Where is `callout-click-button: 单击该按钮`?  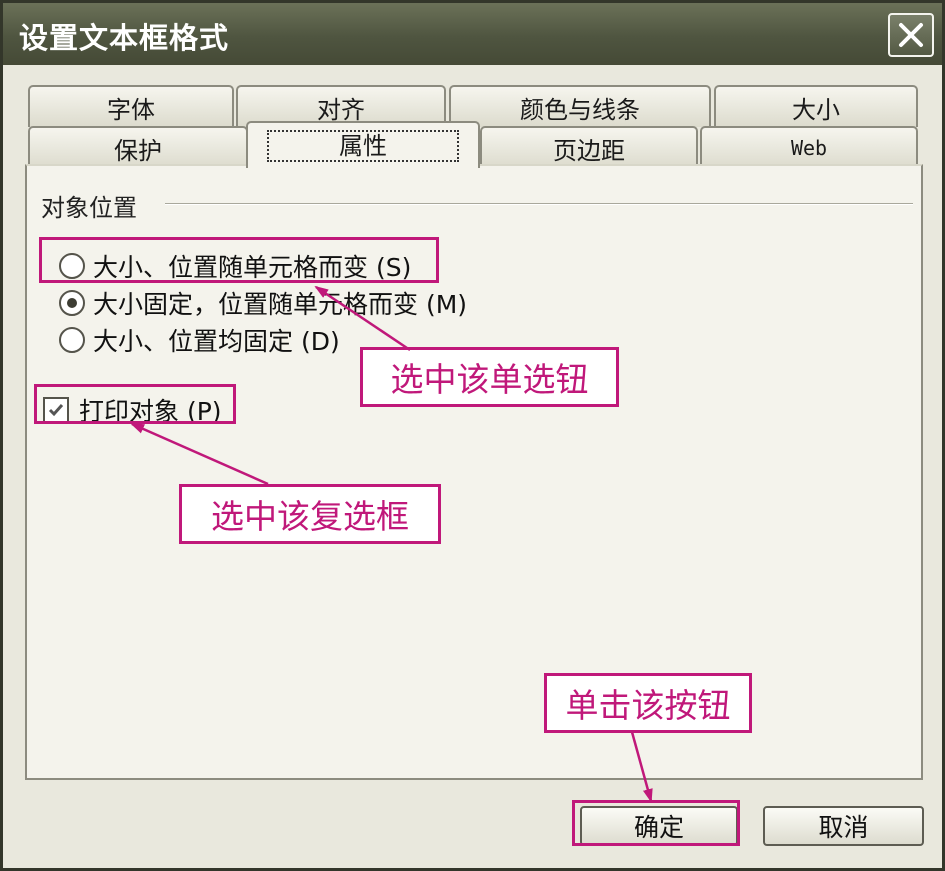 callout-click-button: 单击该按钮 is located at coordinates (648, 703).